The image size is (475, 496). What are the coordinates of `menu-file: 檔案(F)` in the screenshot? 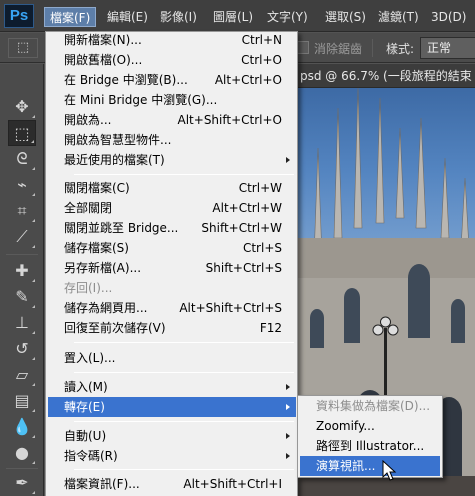 It's located at (70, 17).